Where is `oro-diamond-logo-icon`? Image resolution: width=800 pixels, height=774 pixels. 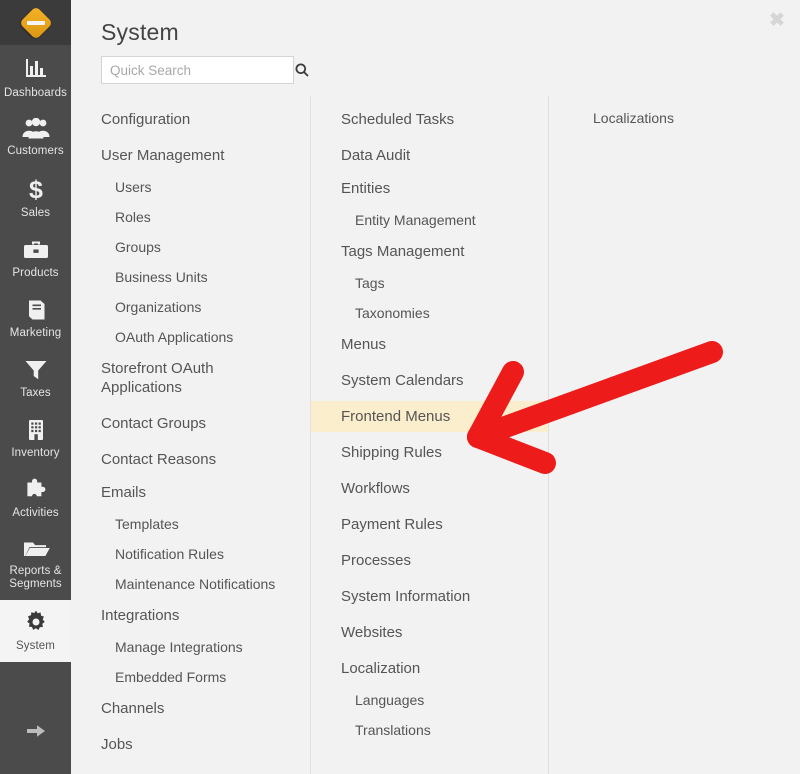
oro-diamond-logo-icon is located at coordinates (35, 22).